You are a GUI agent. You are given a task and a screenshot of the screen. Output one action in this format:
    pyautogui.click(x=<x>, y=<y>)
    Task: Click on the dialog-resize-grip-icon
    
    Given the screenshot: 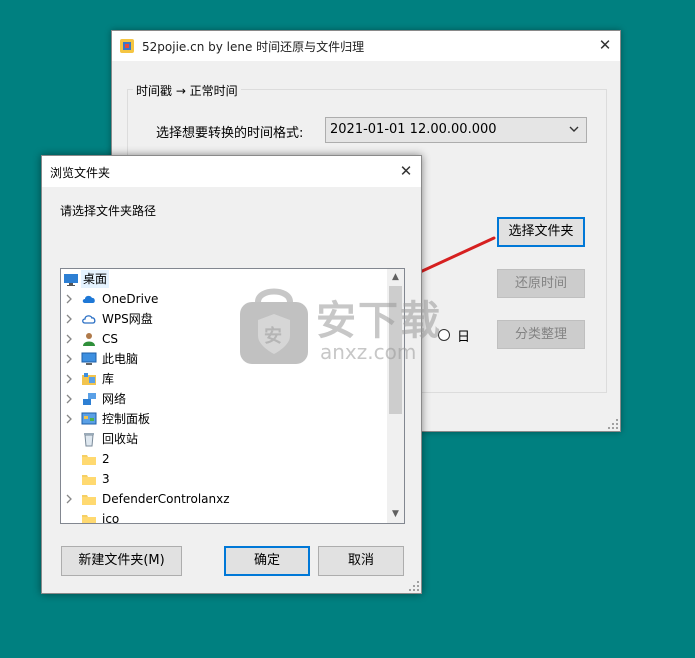 What is the action you would take?
    pyautogui.click(x=414, y=586)
    